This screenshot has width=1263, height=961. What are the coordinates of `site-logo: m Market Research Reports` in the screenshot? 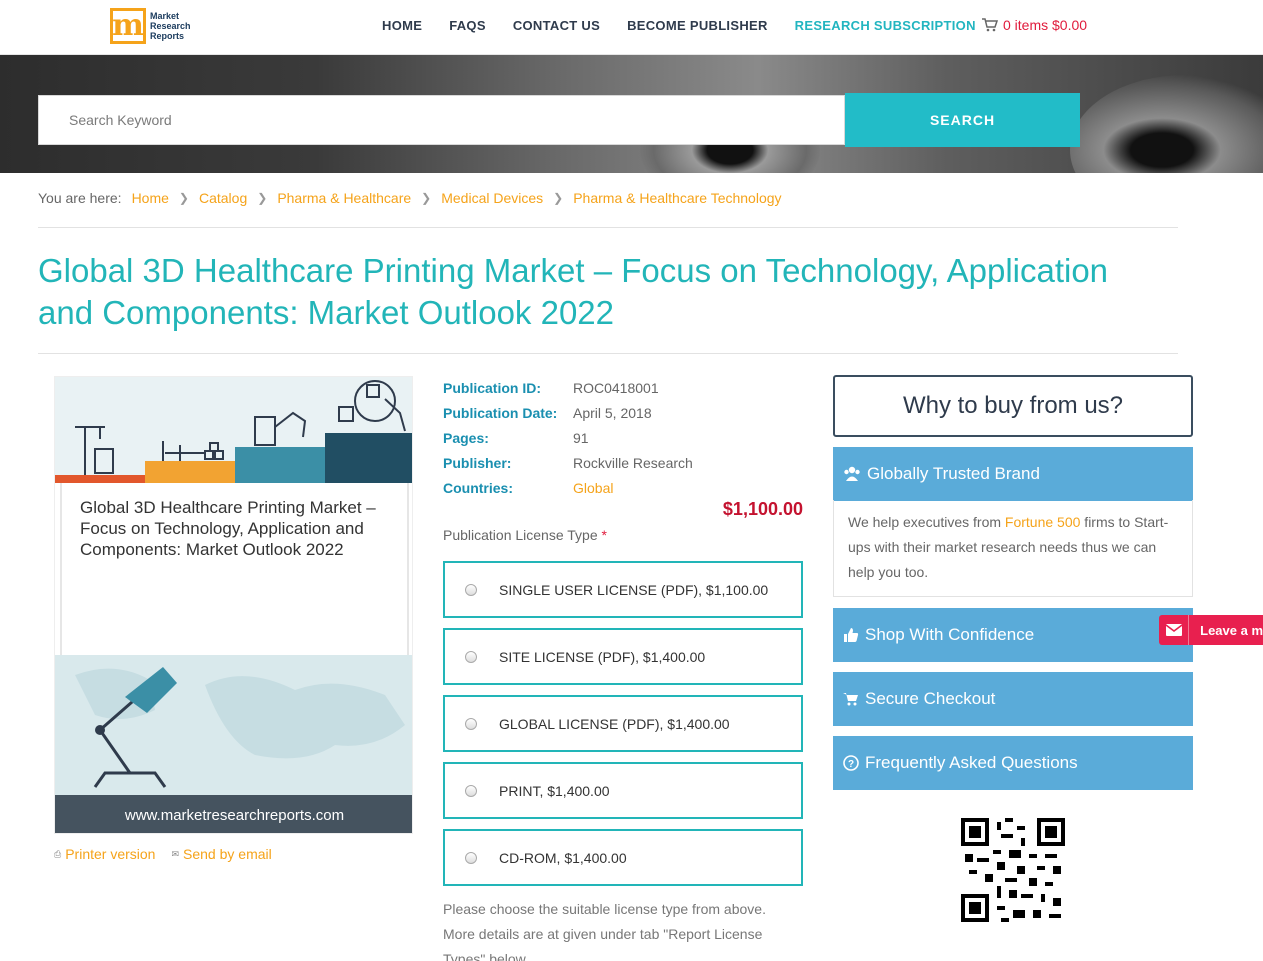 It's located at (150, 26).